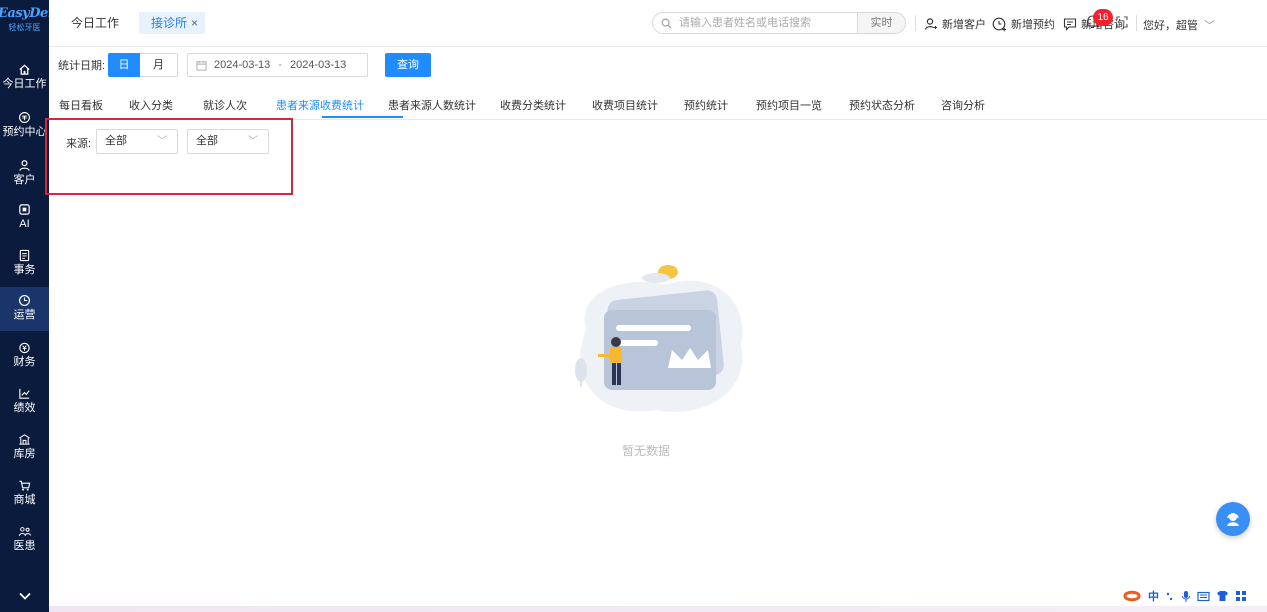  Describe the element at coordinates (24, 255) in the screenshot. I see `task-icon` at that location.